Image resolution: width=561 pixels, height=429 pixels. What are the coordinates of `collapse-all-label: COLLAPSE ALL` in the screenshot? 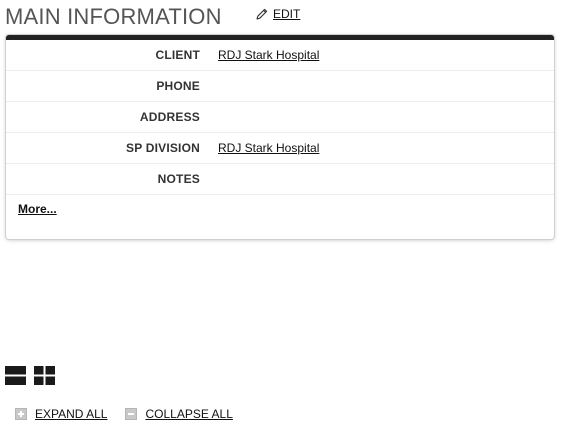 It's located at (188, 414).